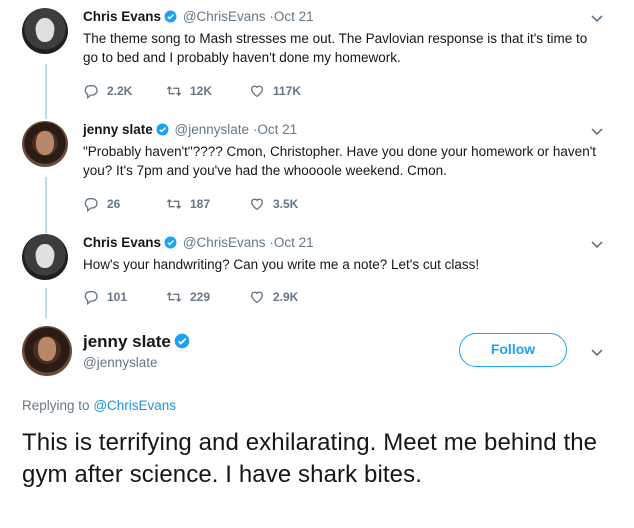 This screenshot has width=634, height=528. Describe the element at coordinates (286, 297) in the screenshot. I see `like-count: 2.9K` at that location.